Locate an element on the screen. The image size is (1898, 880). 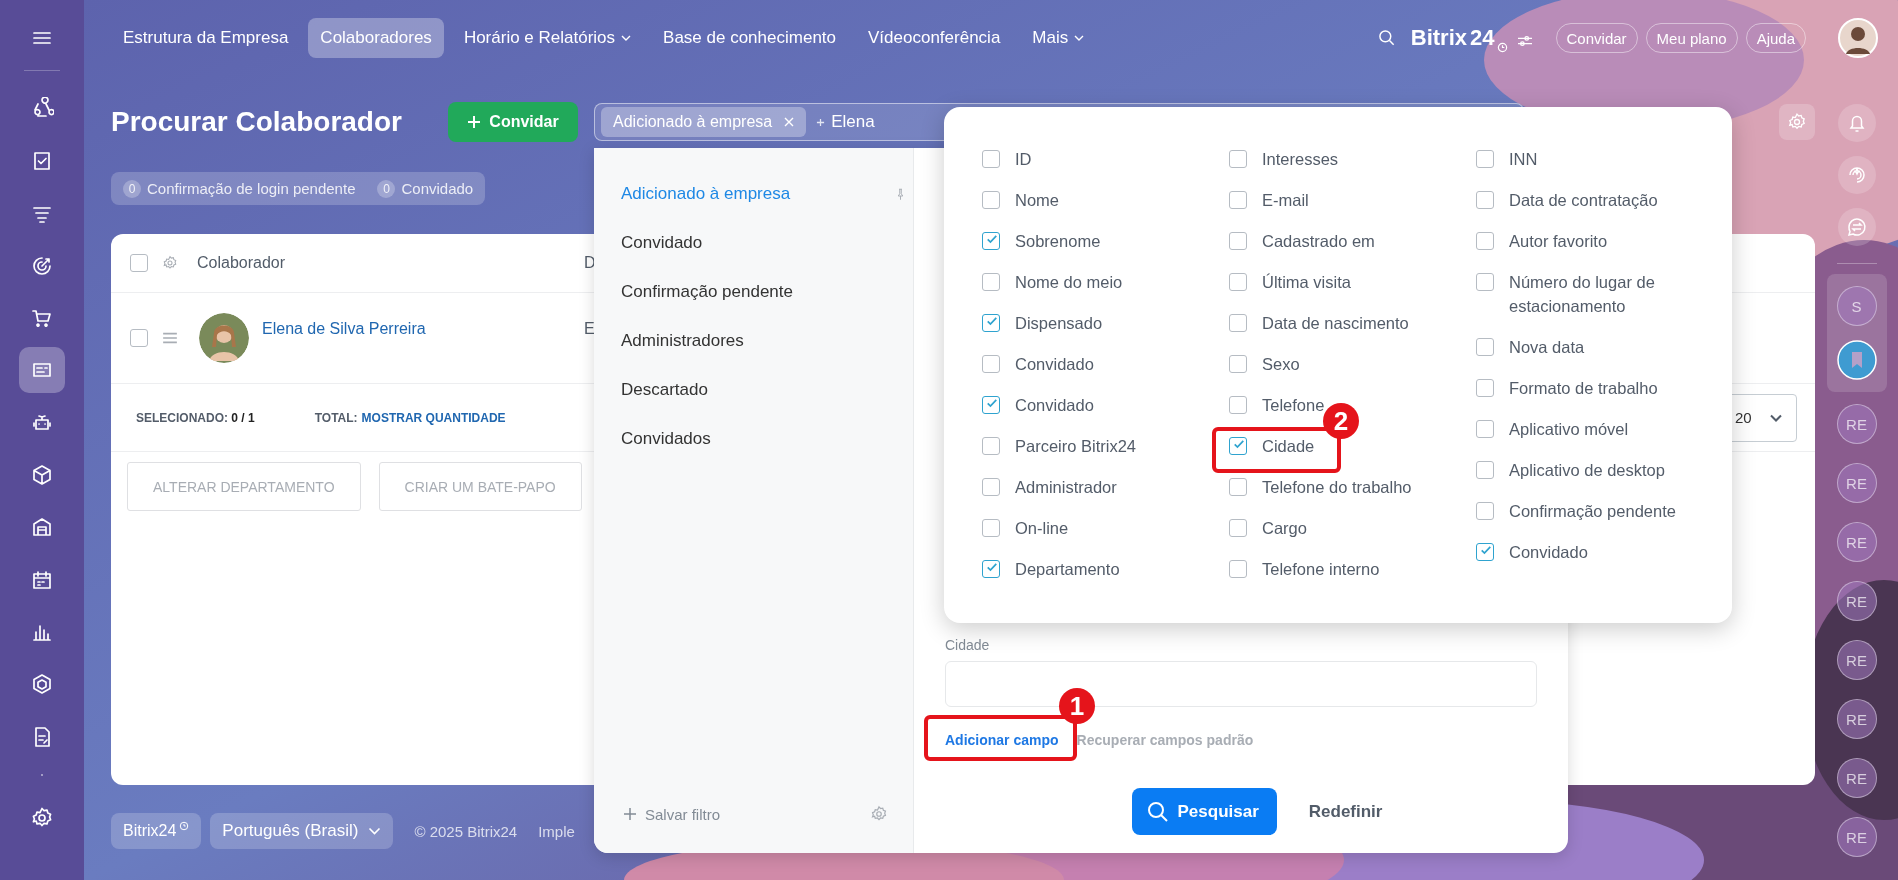
checkbox-label: Administrador is located at coordinates (1115, 486).